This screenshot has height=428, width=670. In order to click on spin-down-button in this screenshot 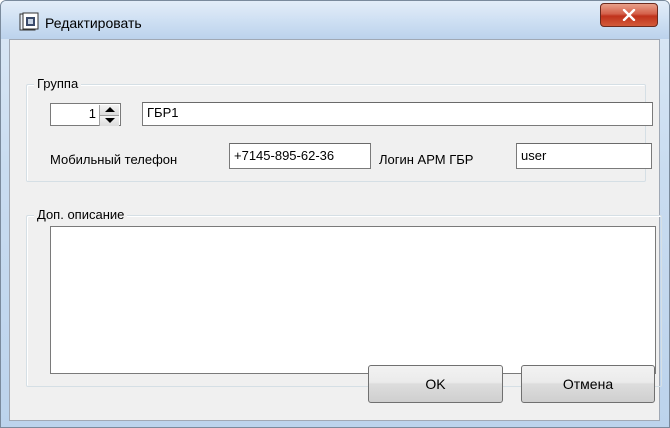, I will do `click(109, 121)`.